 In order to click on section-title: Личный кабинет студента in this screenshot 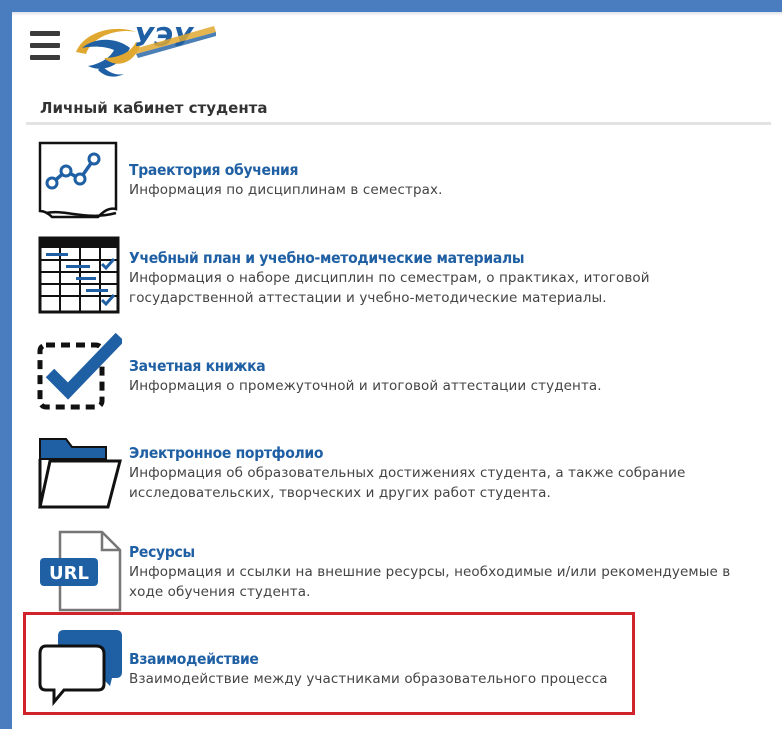, I will do `click(154, 108)`.